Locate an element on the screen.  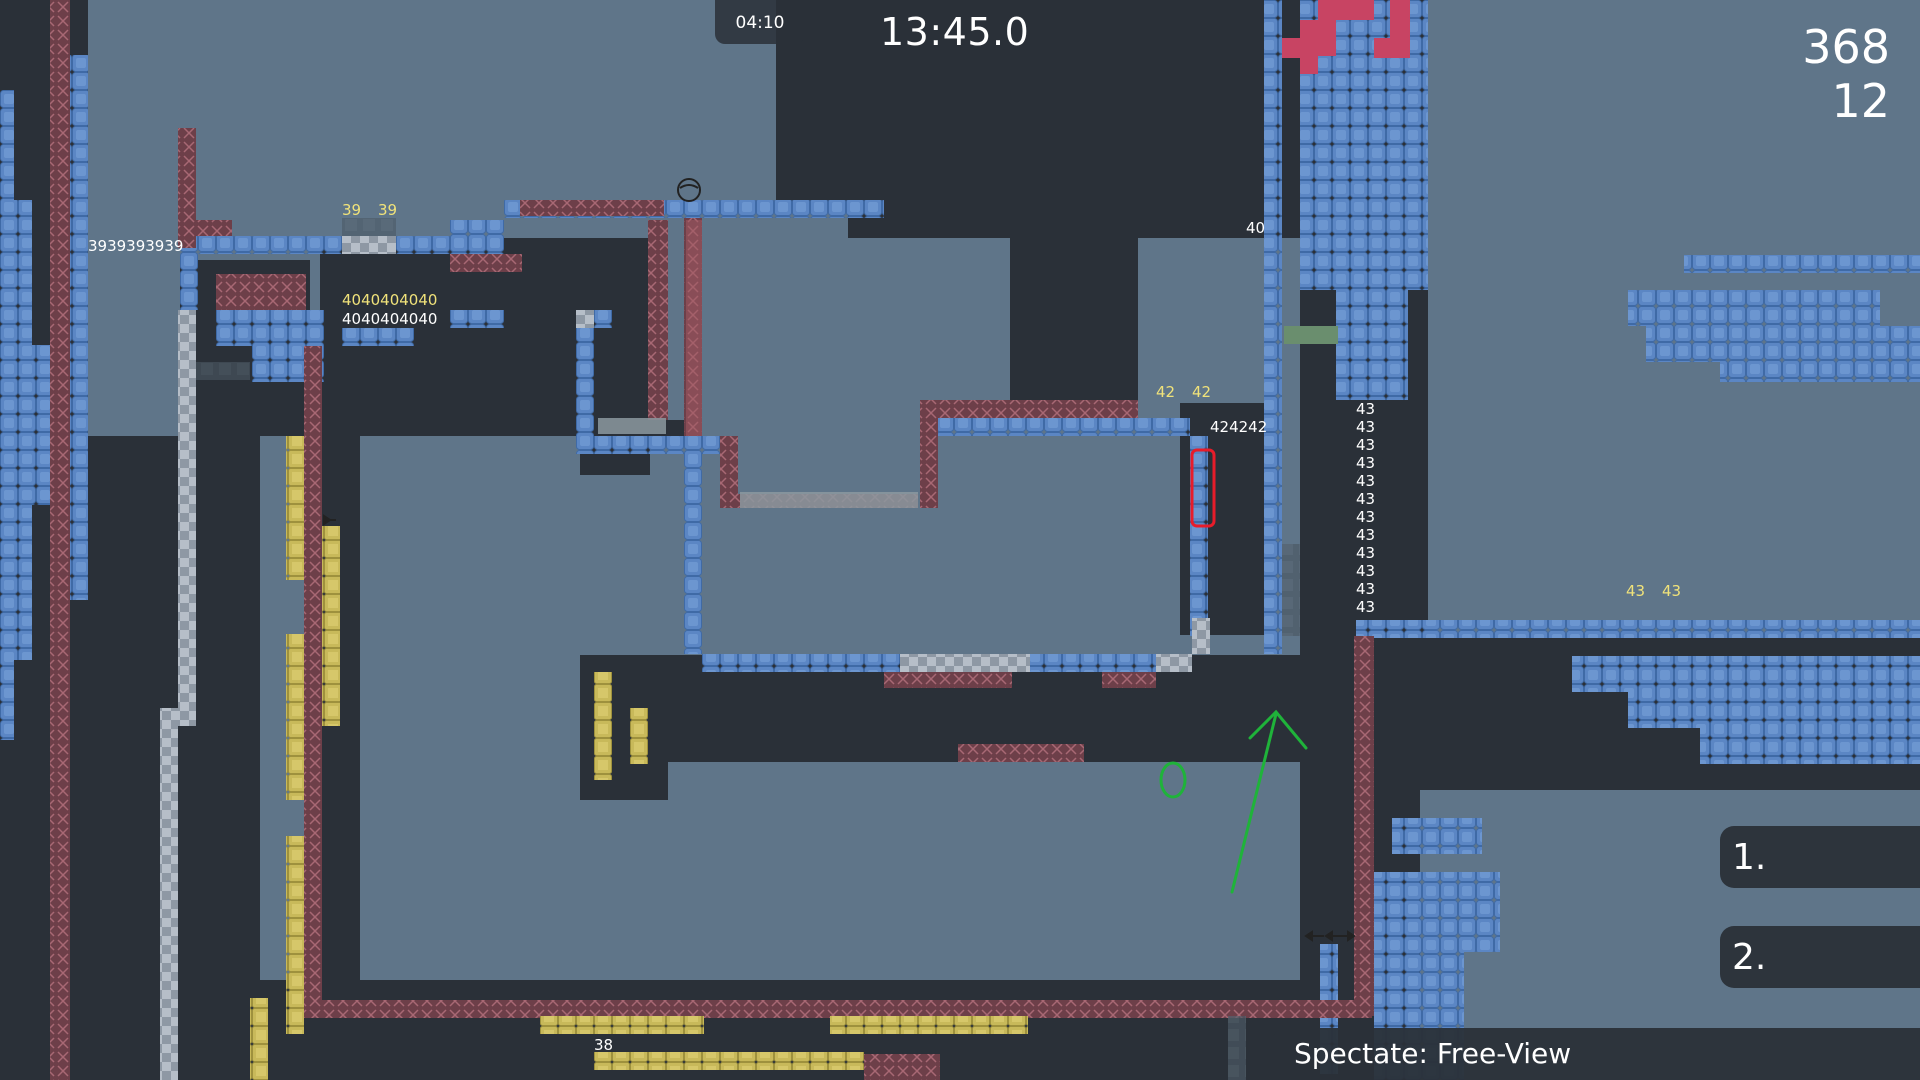
tee-player is located at coordinates (689, 190).